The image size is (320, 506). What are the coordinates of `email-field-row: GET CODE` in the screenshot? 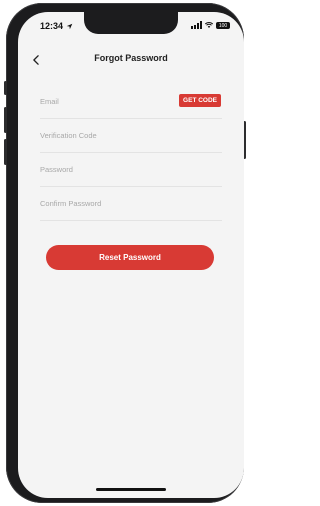 It's located at (131, 102).